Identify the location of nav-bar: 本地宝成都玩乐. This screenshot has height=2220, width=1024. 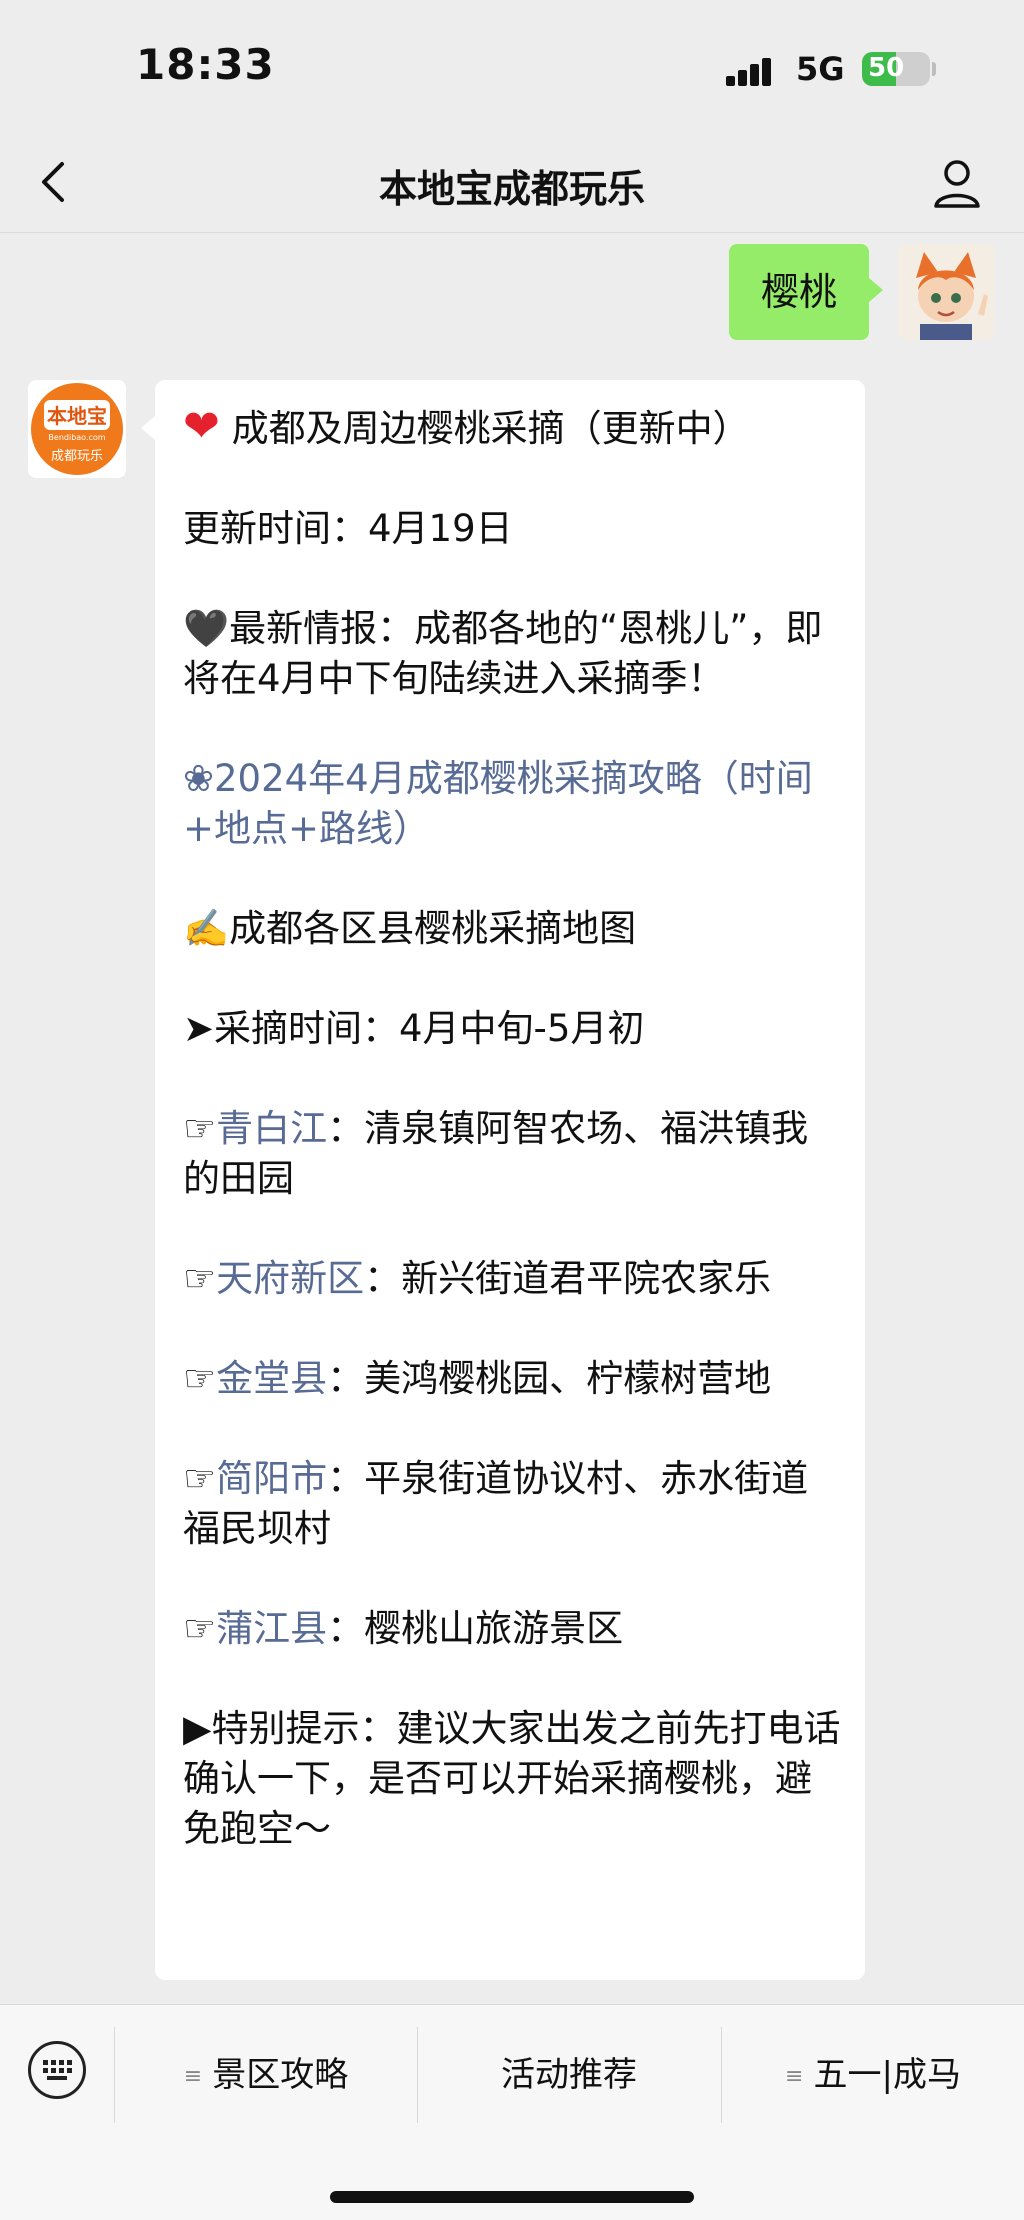
(512, 181).